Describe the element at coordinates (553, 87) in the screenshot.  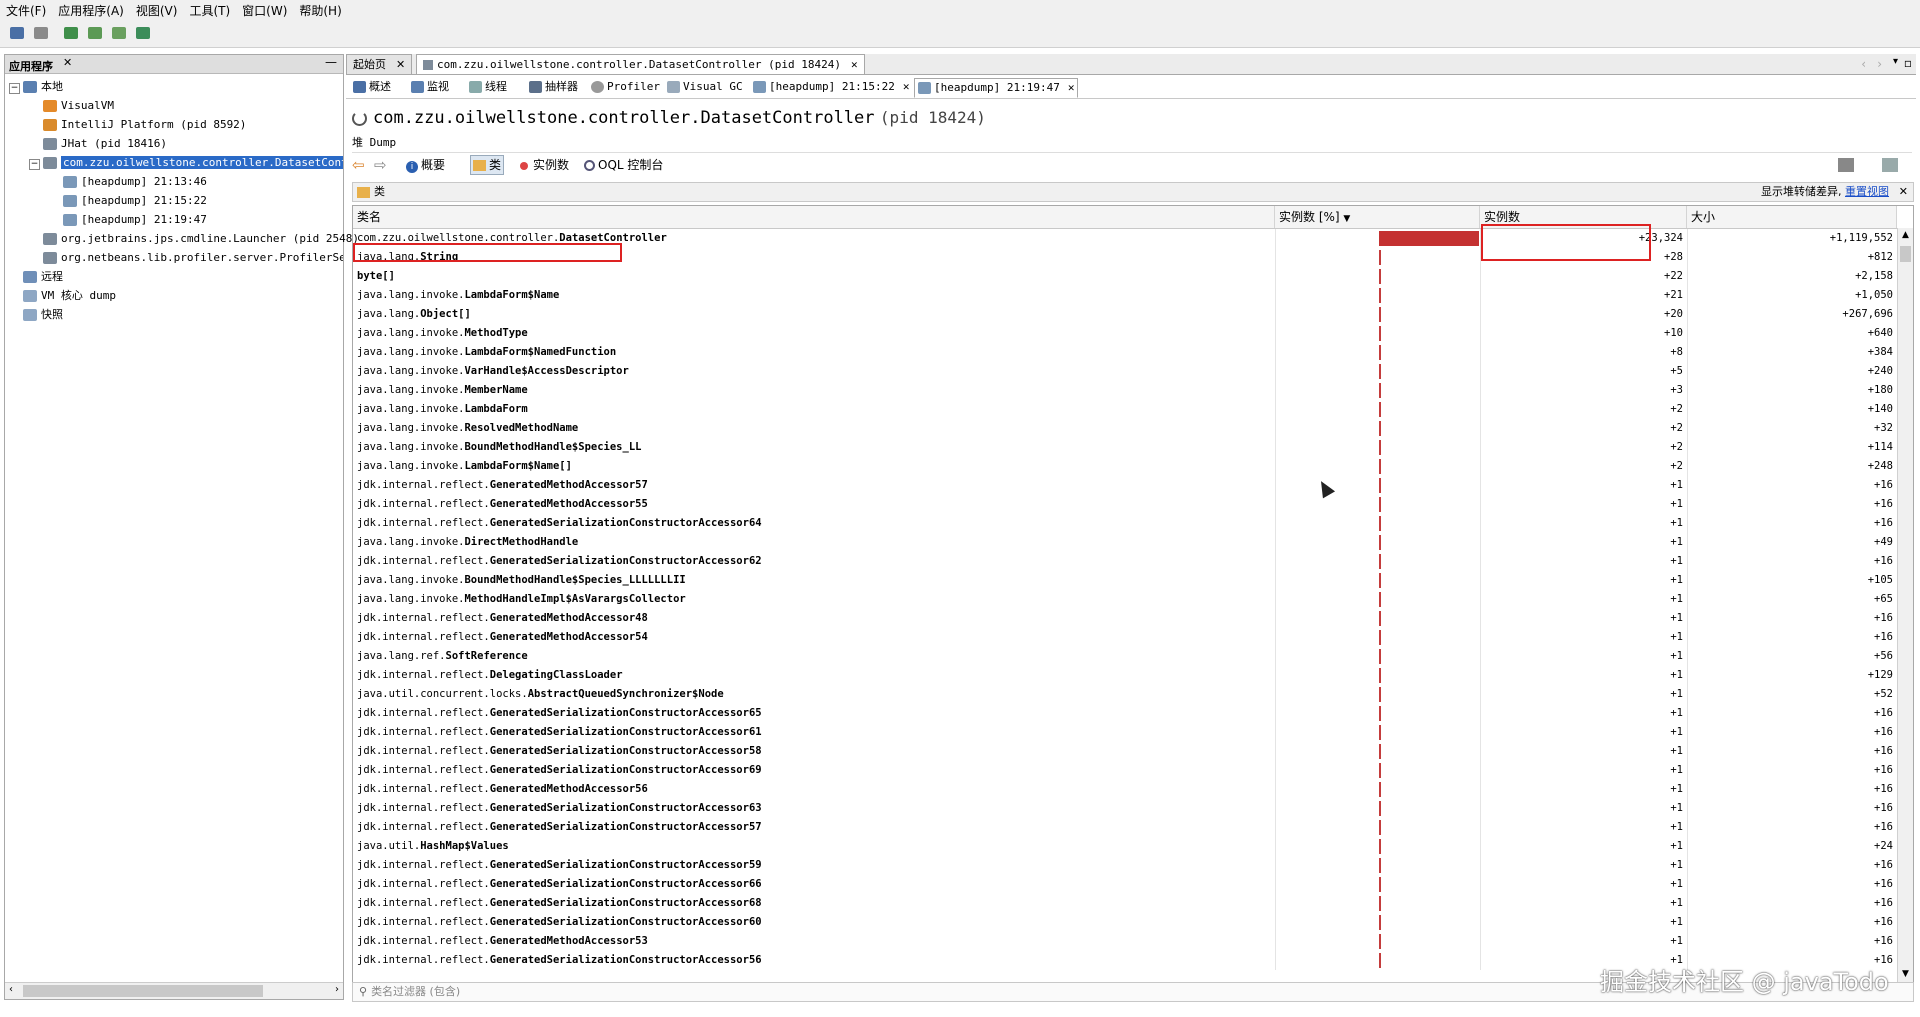
I see `tab-sampler: 抽样器` at that location.